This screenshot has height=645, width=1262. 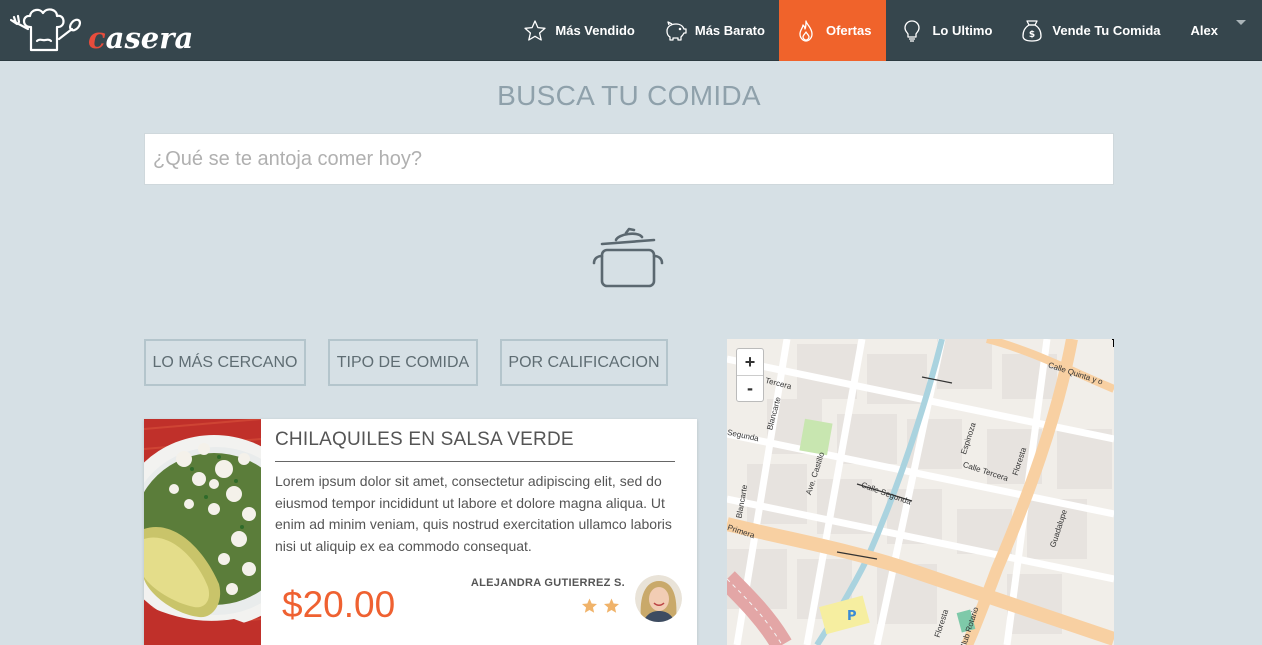 What do you see at coordinates (45, 30) in the screenshot?
I see `chef-hat-utensils-icon` at bounding box center [45, 30].